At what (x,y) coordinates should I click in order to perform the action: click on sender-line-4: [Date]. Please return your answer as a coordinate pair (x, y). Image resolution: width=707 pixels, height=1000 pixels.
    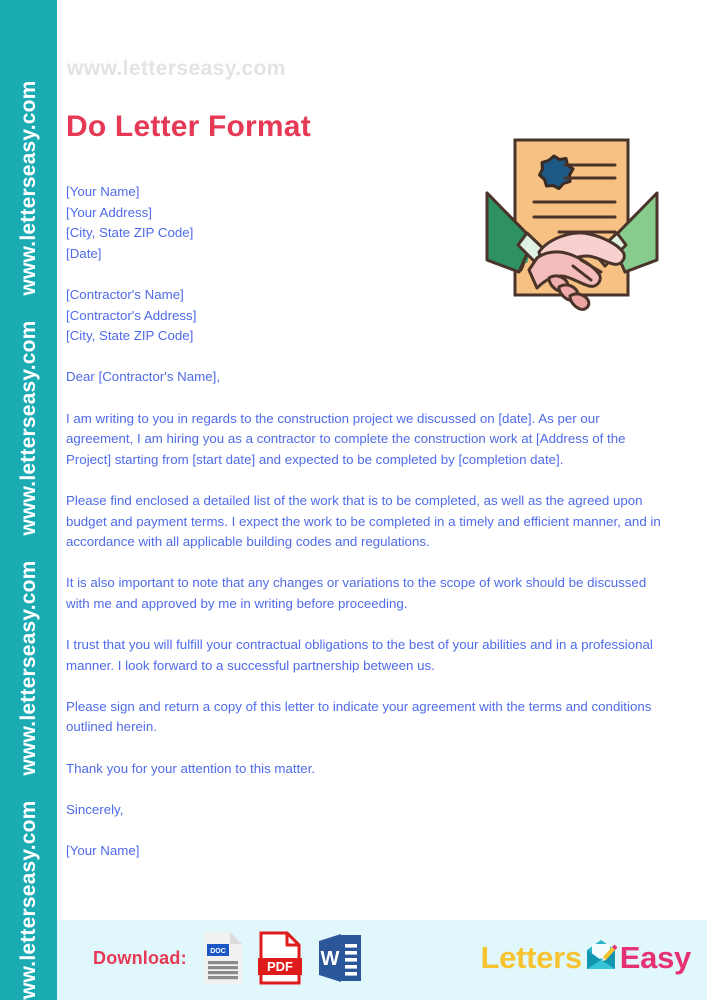
    Looking at the image, I should click on (84, 253).